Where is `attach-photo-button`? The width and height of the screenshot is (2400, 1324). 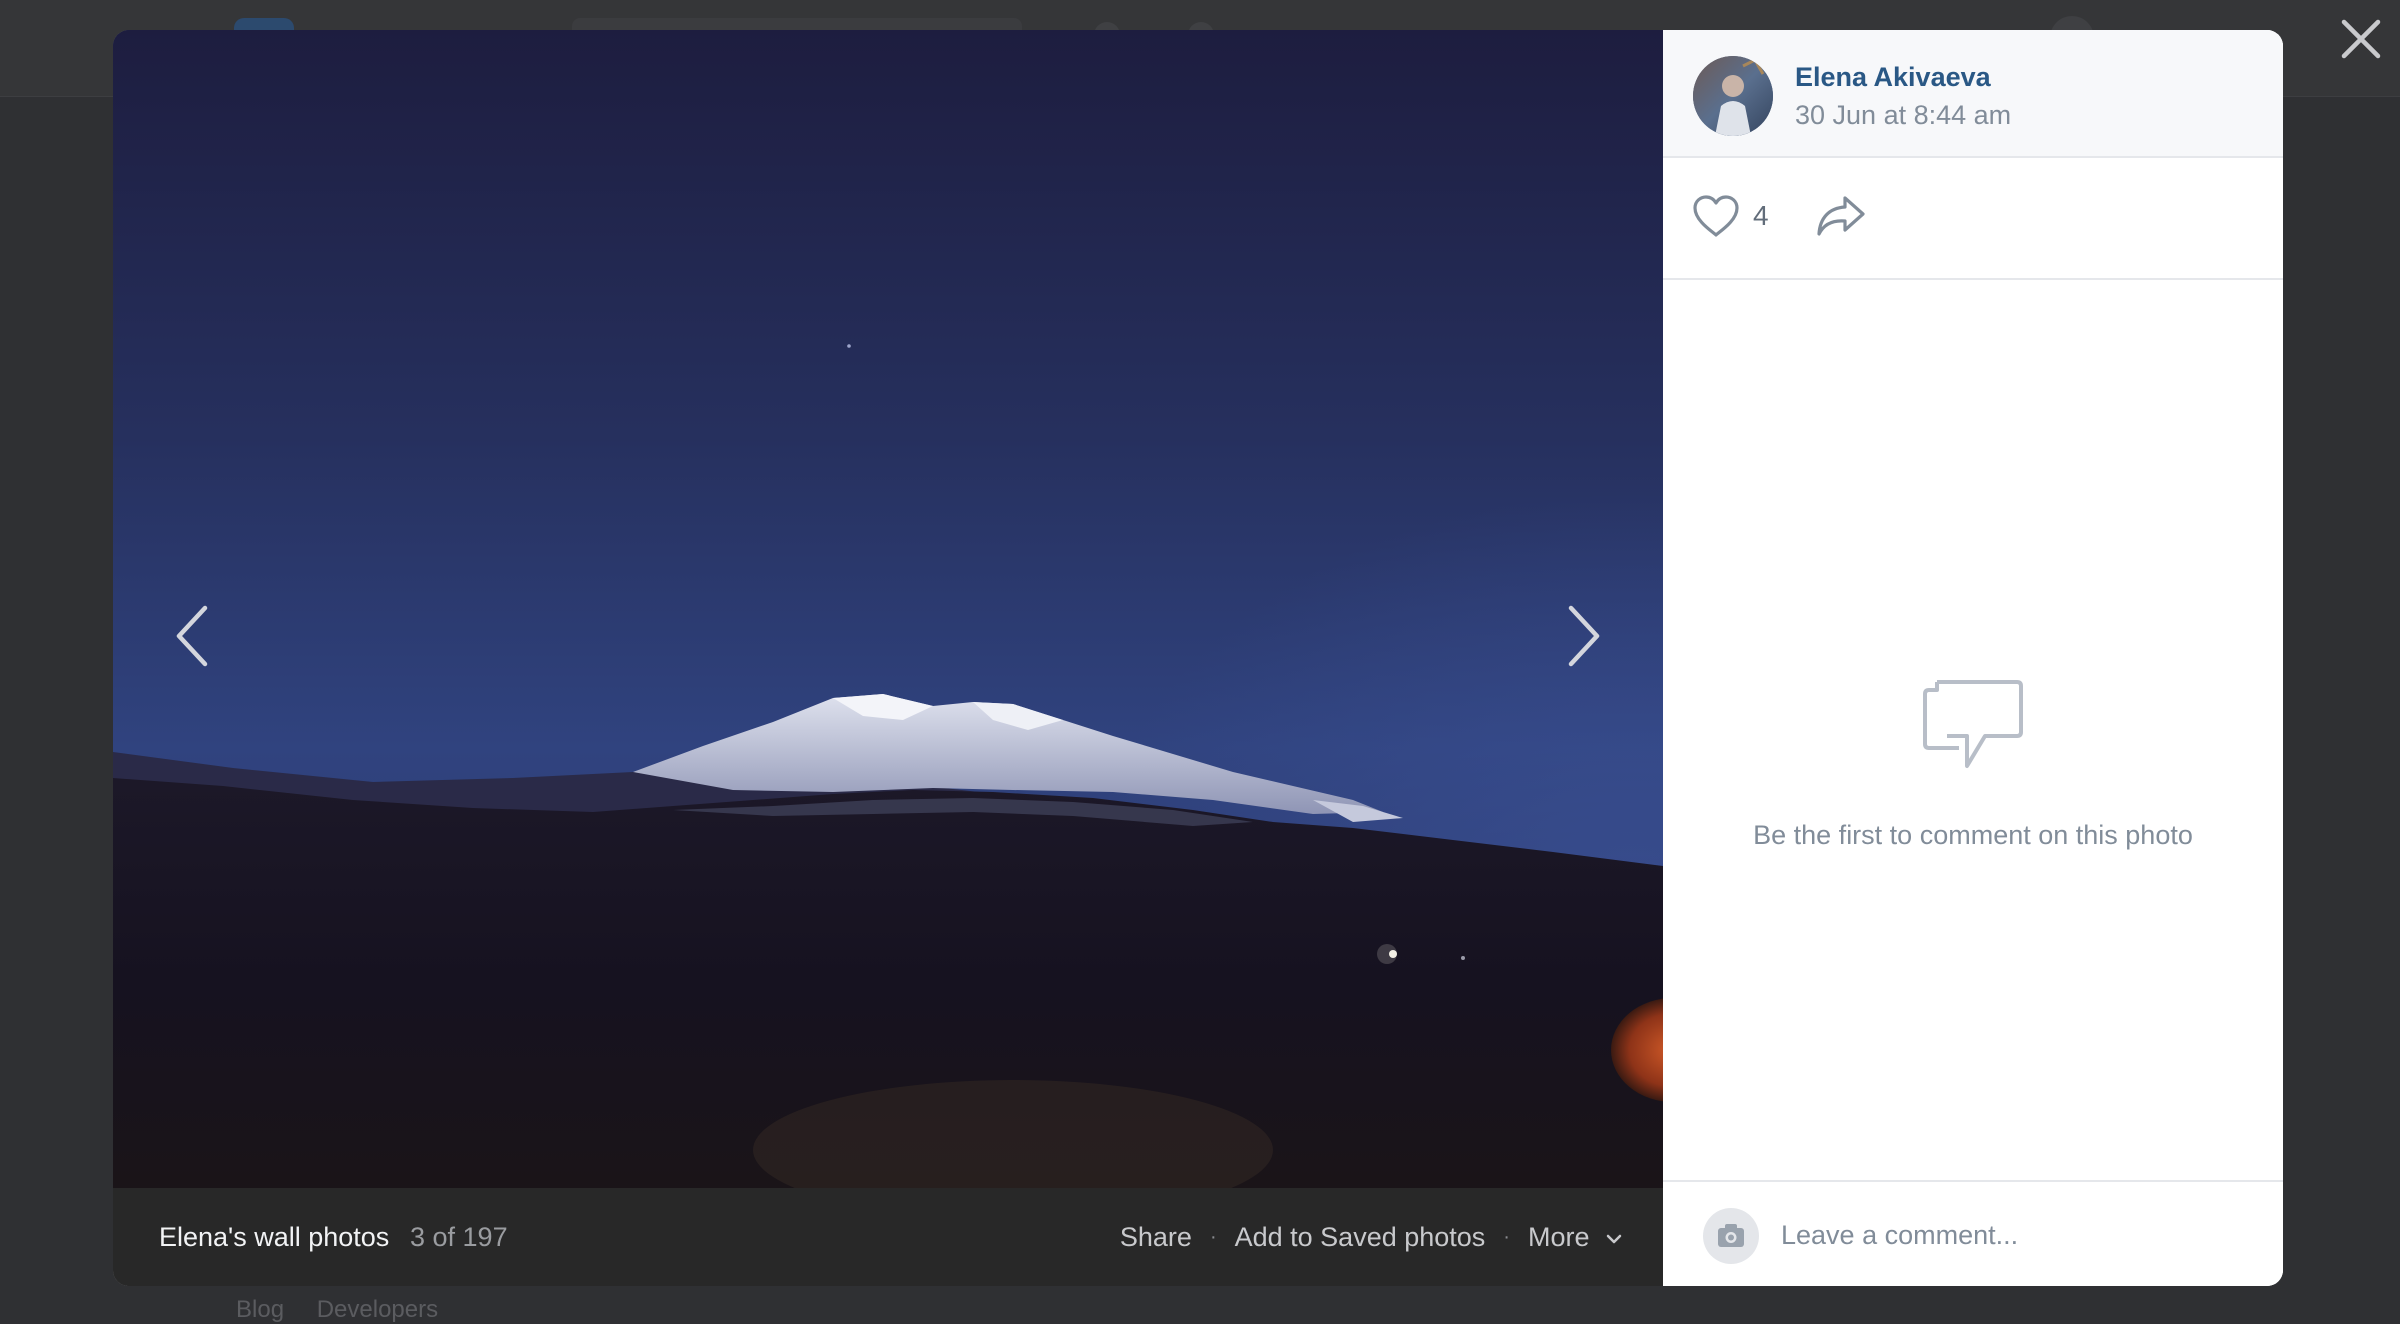
attach-photo-button is located at coordinates (1731, 1236).